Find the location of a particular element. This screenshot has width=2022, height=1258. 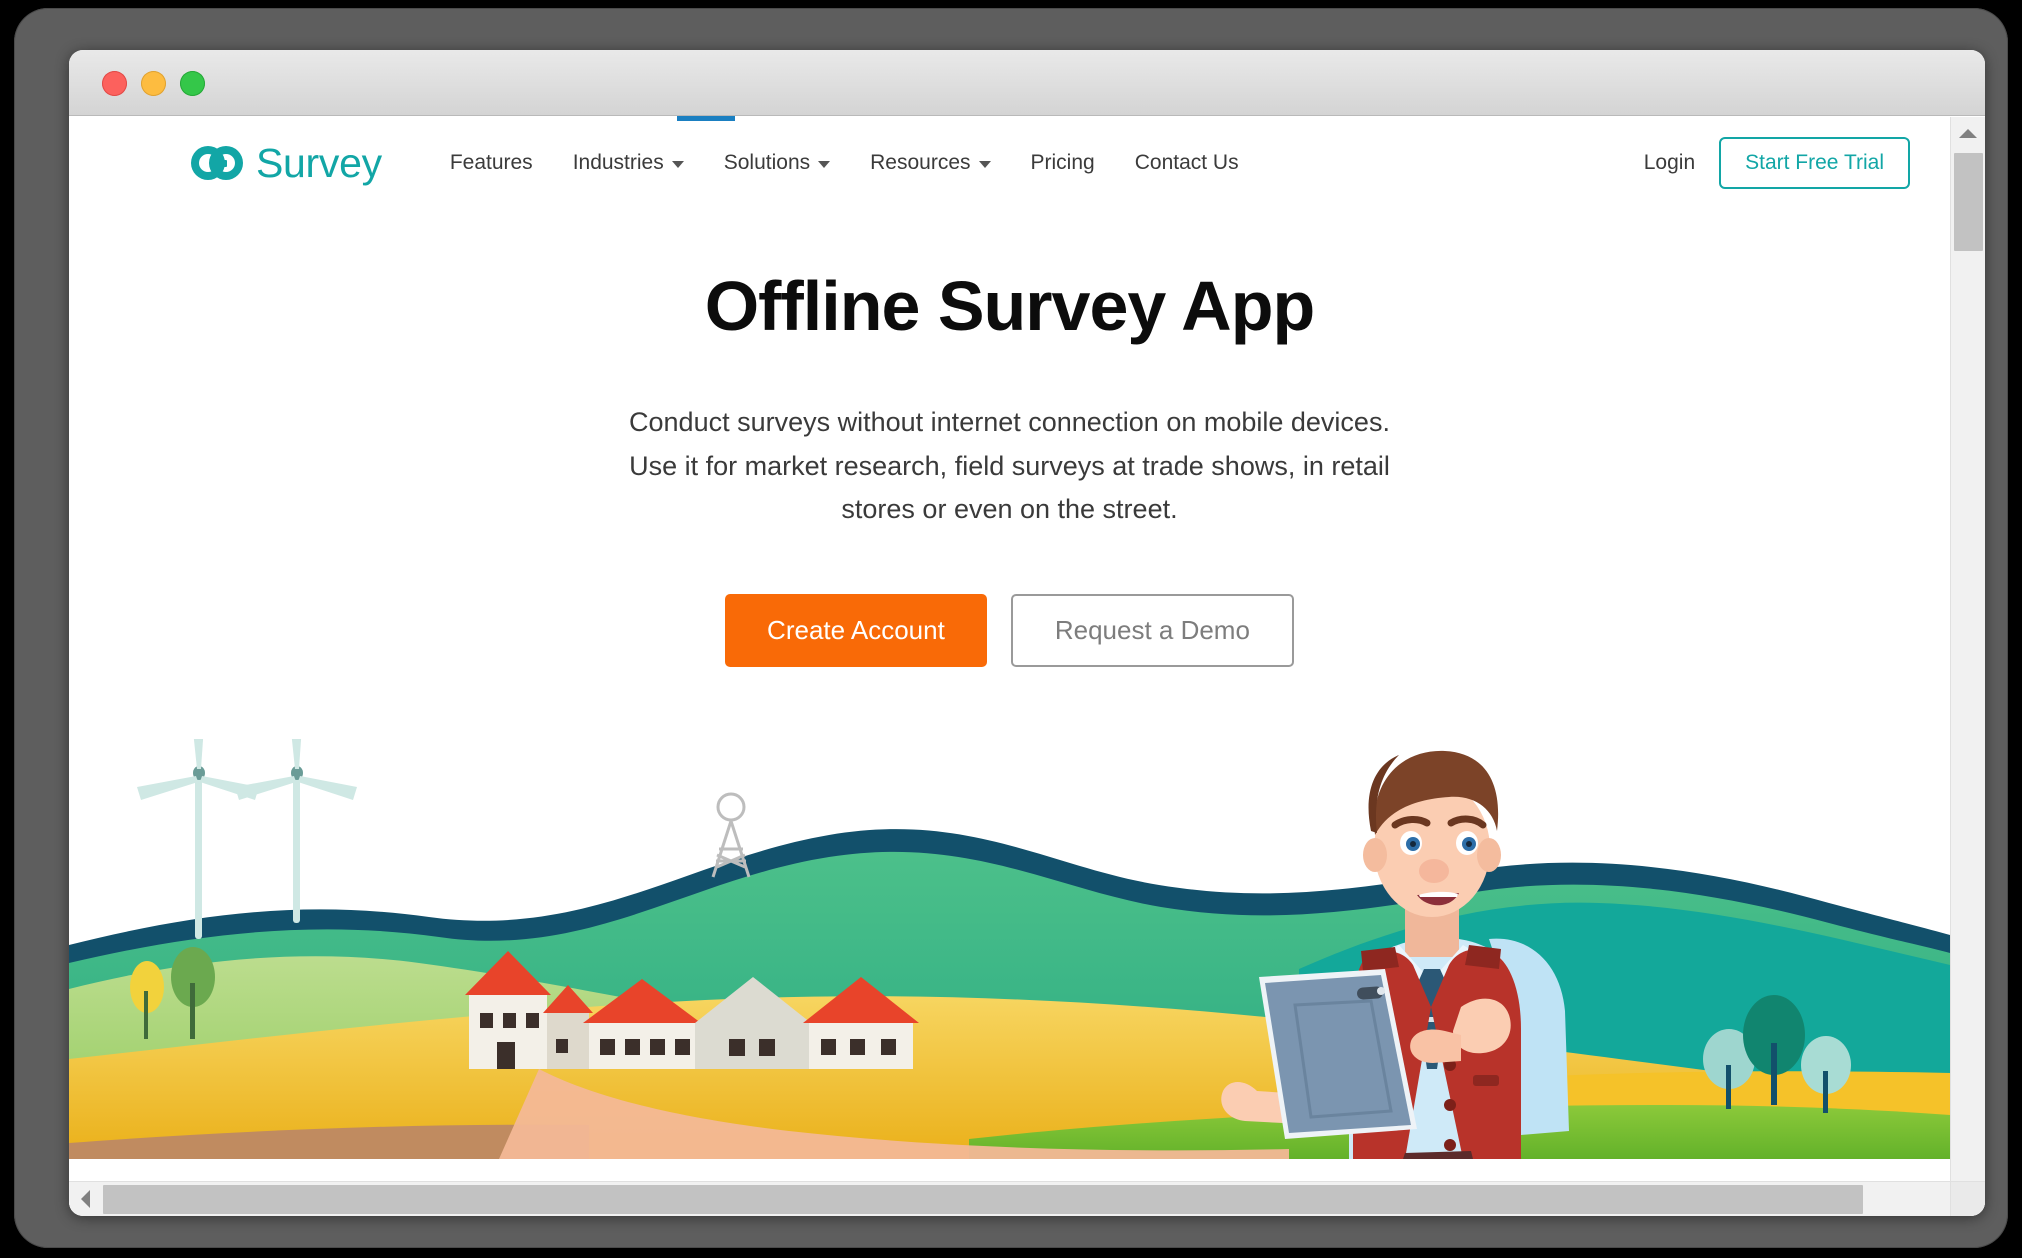

nav-item-pricing: Pricing is located at coordinates (1063, 163).